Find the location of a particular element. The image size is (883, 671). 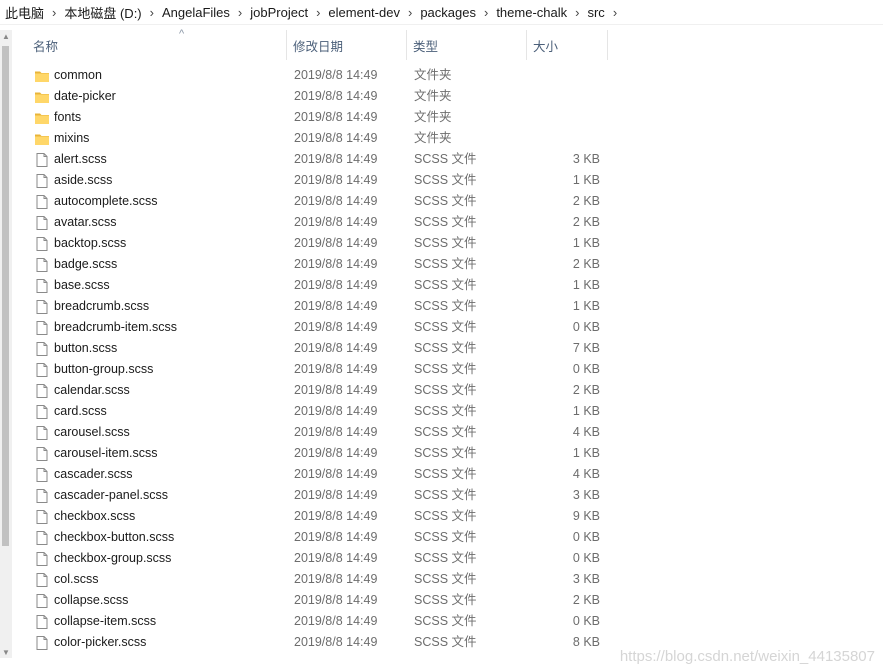

file-name: mixins is located at coordinates (72, 138).